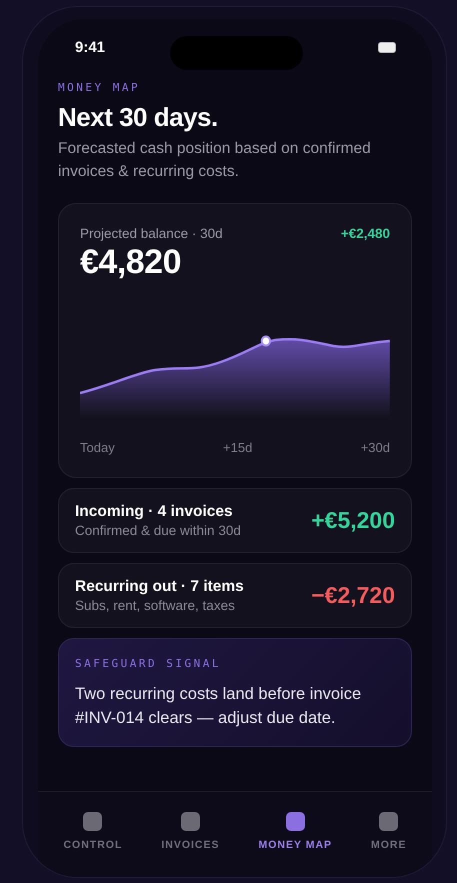 This screenshot has height=883, width=457. What do you see at coordinates (353, 520) in the screenshot?
I see `summary-amount: +€5,200` at bounding box center [353, 520].